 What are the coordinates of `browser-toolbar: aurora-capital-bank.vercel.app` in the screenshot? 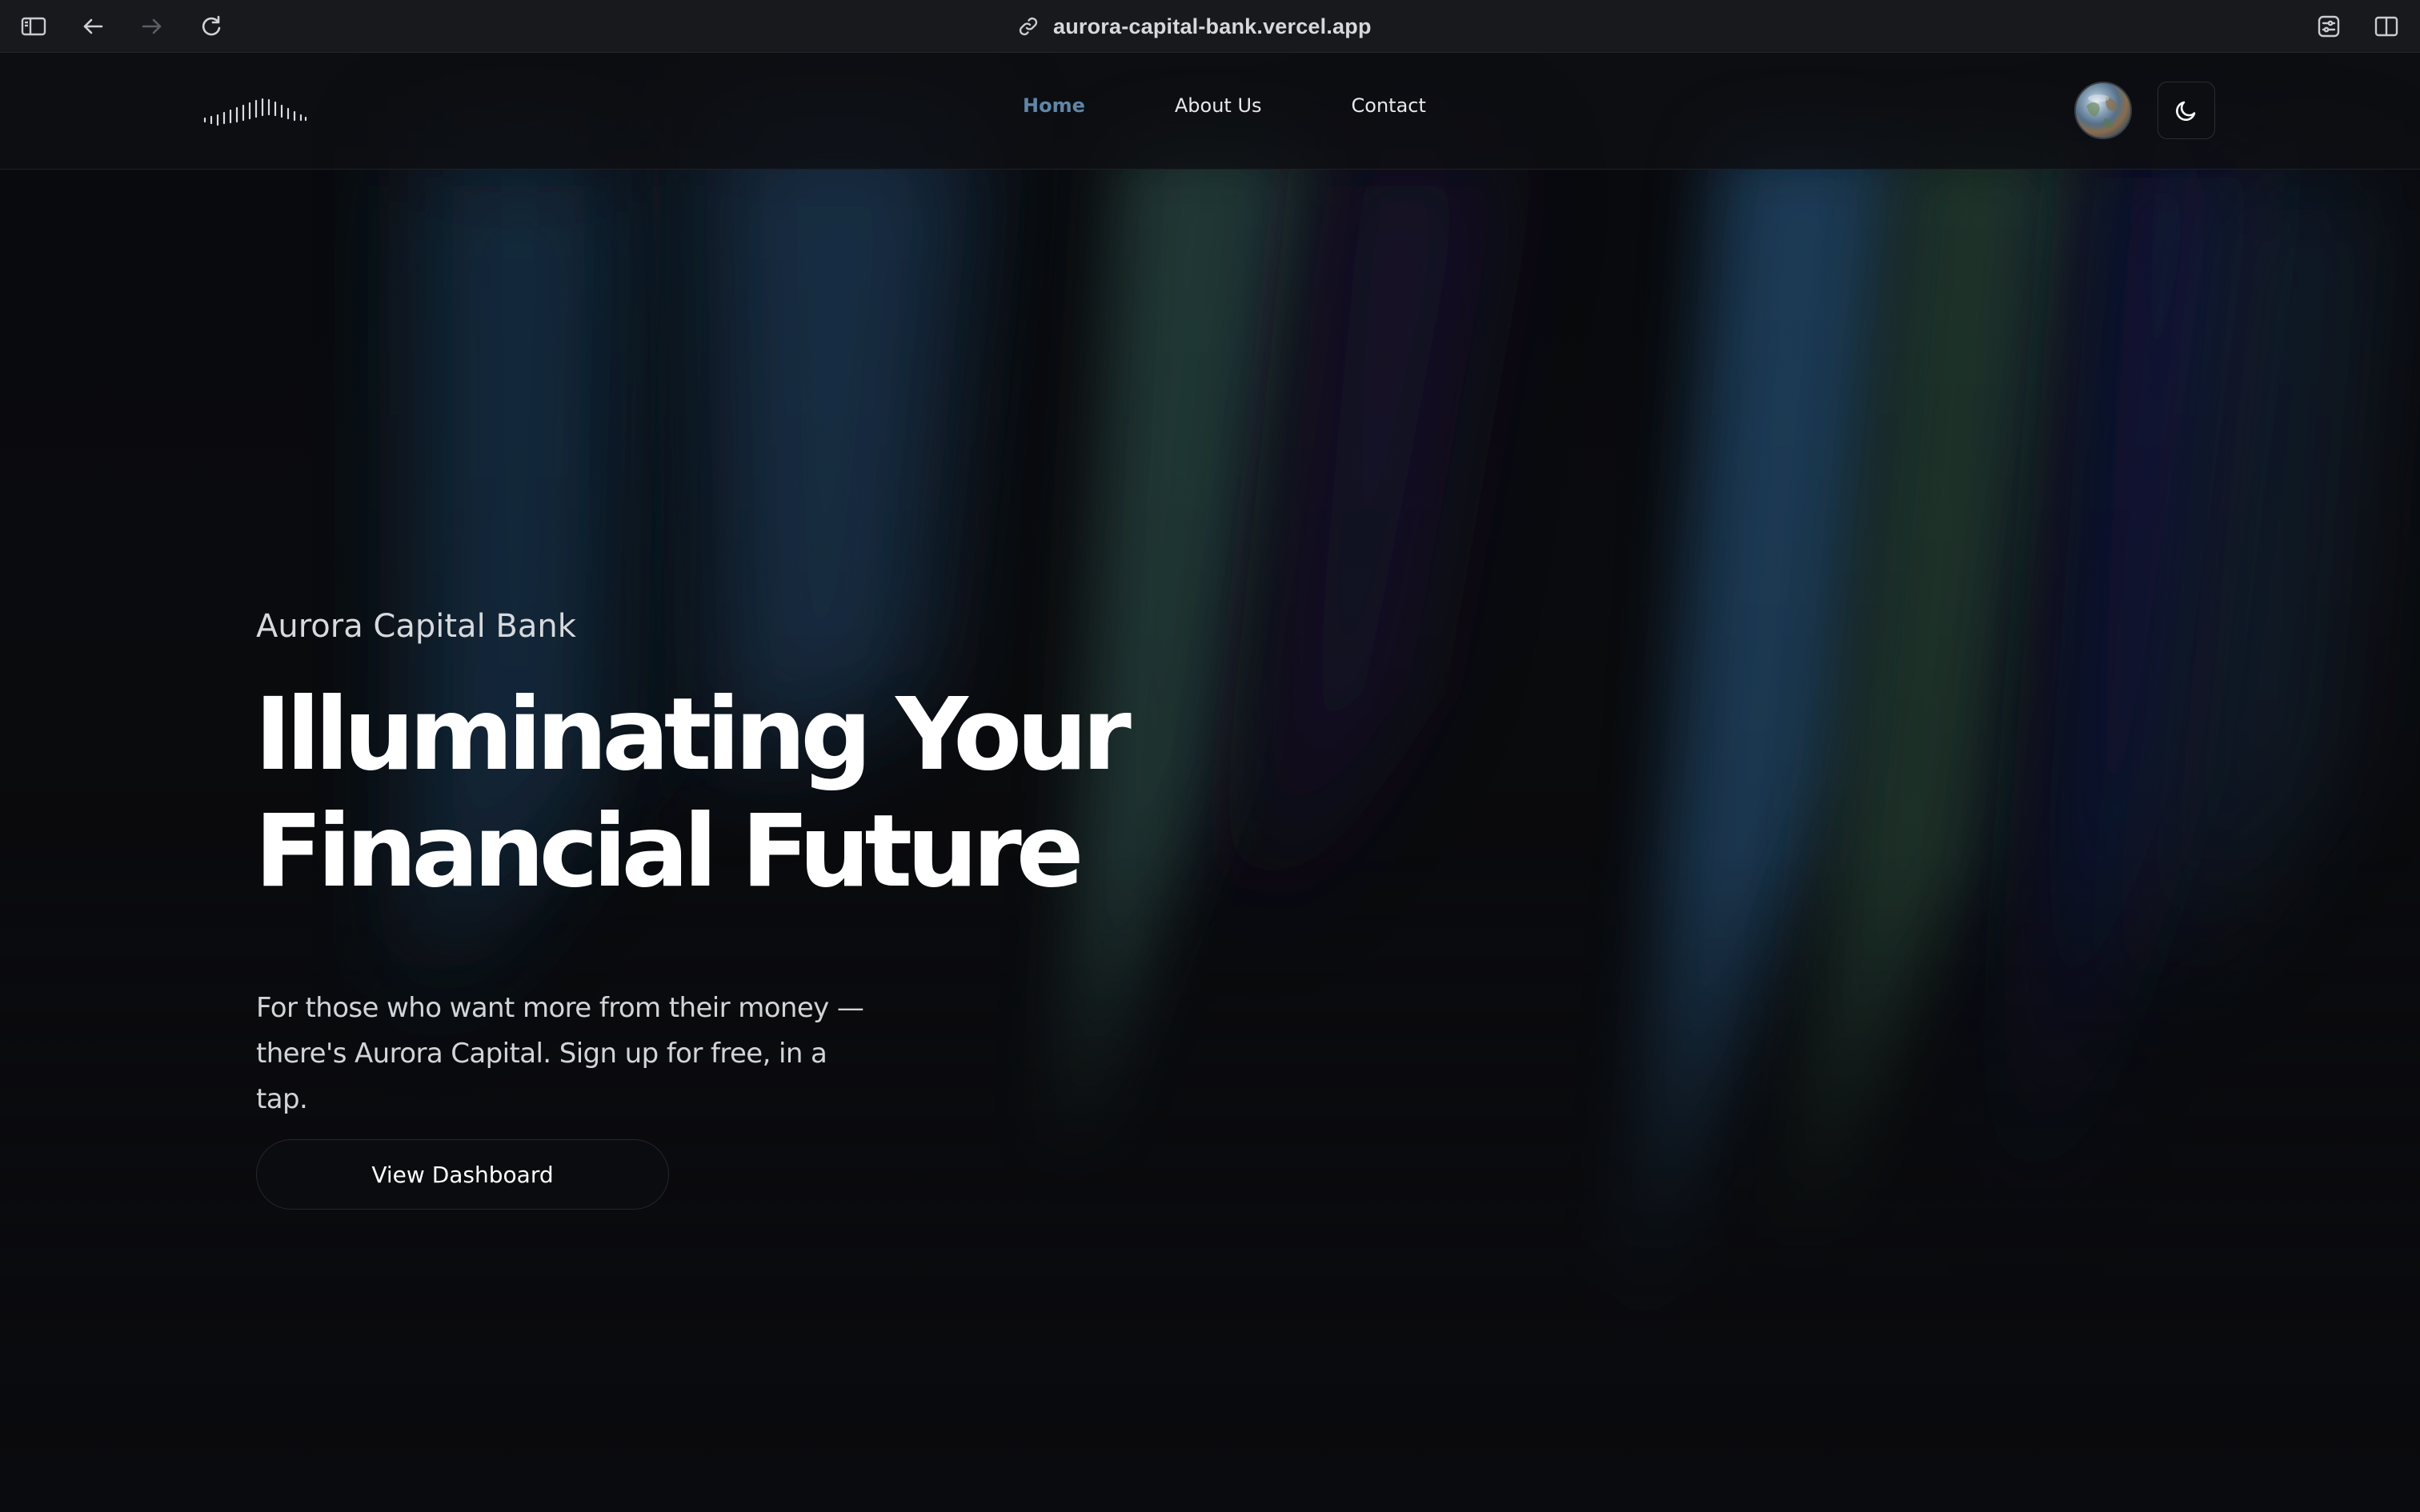 It's located at (1210, 26).